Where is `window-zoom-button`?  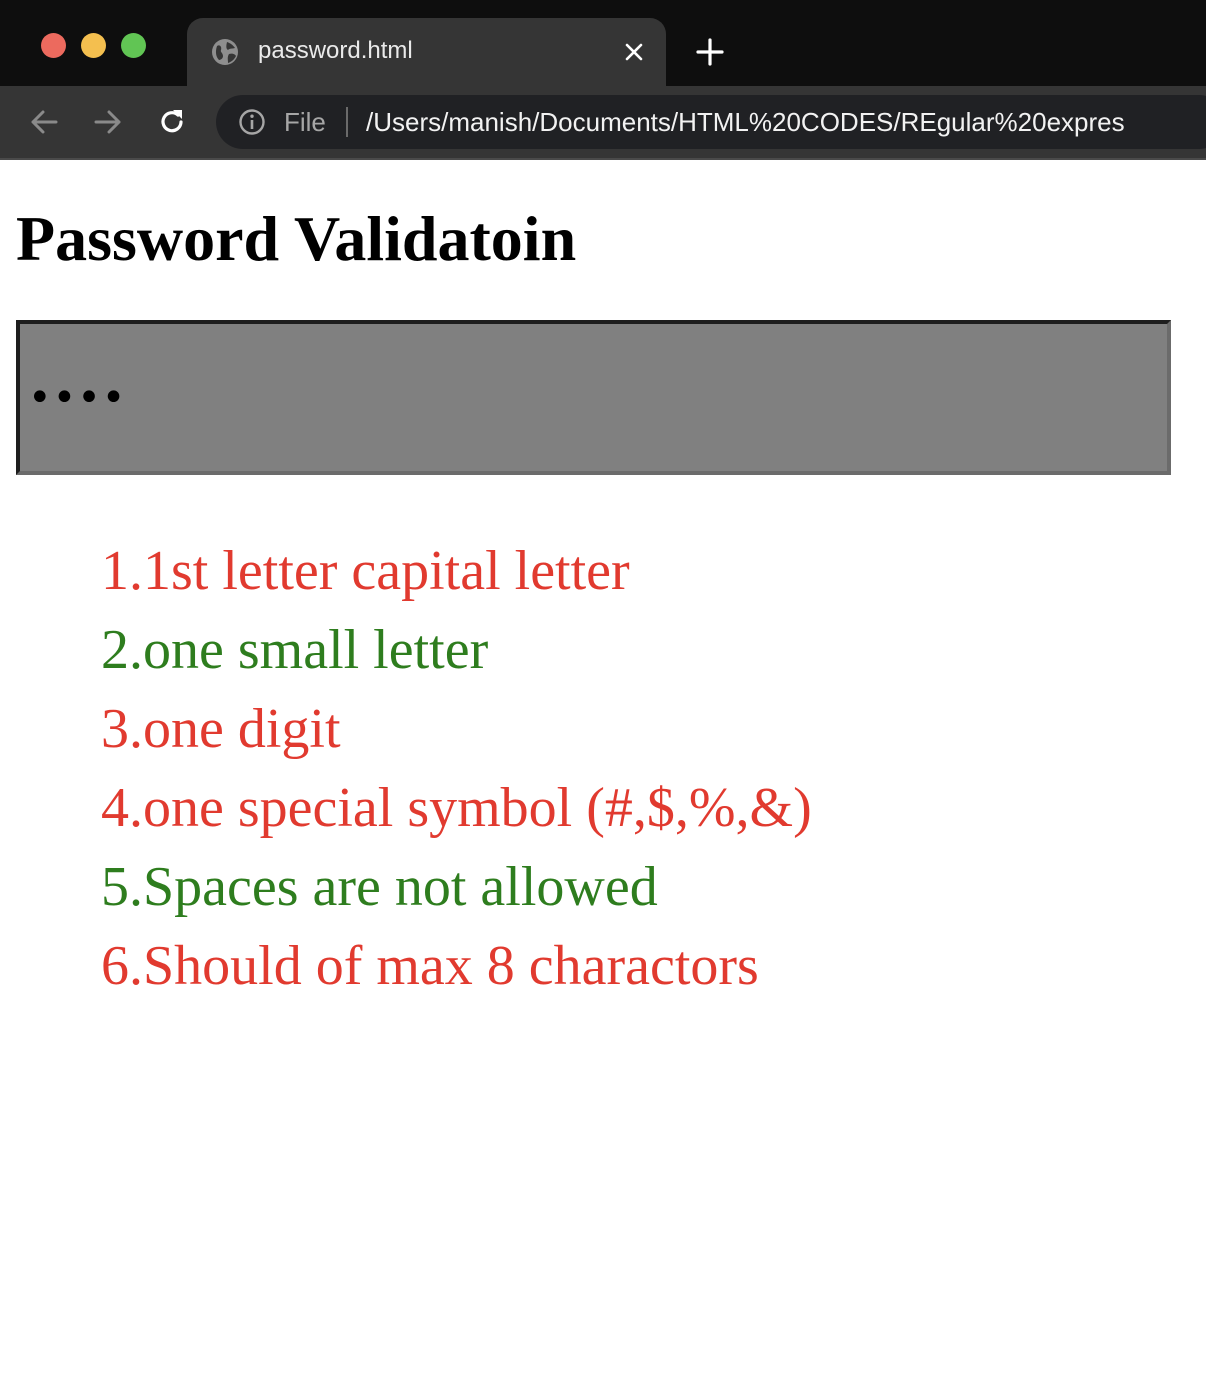 window-zoom-button is located at coordinates (133, 45).